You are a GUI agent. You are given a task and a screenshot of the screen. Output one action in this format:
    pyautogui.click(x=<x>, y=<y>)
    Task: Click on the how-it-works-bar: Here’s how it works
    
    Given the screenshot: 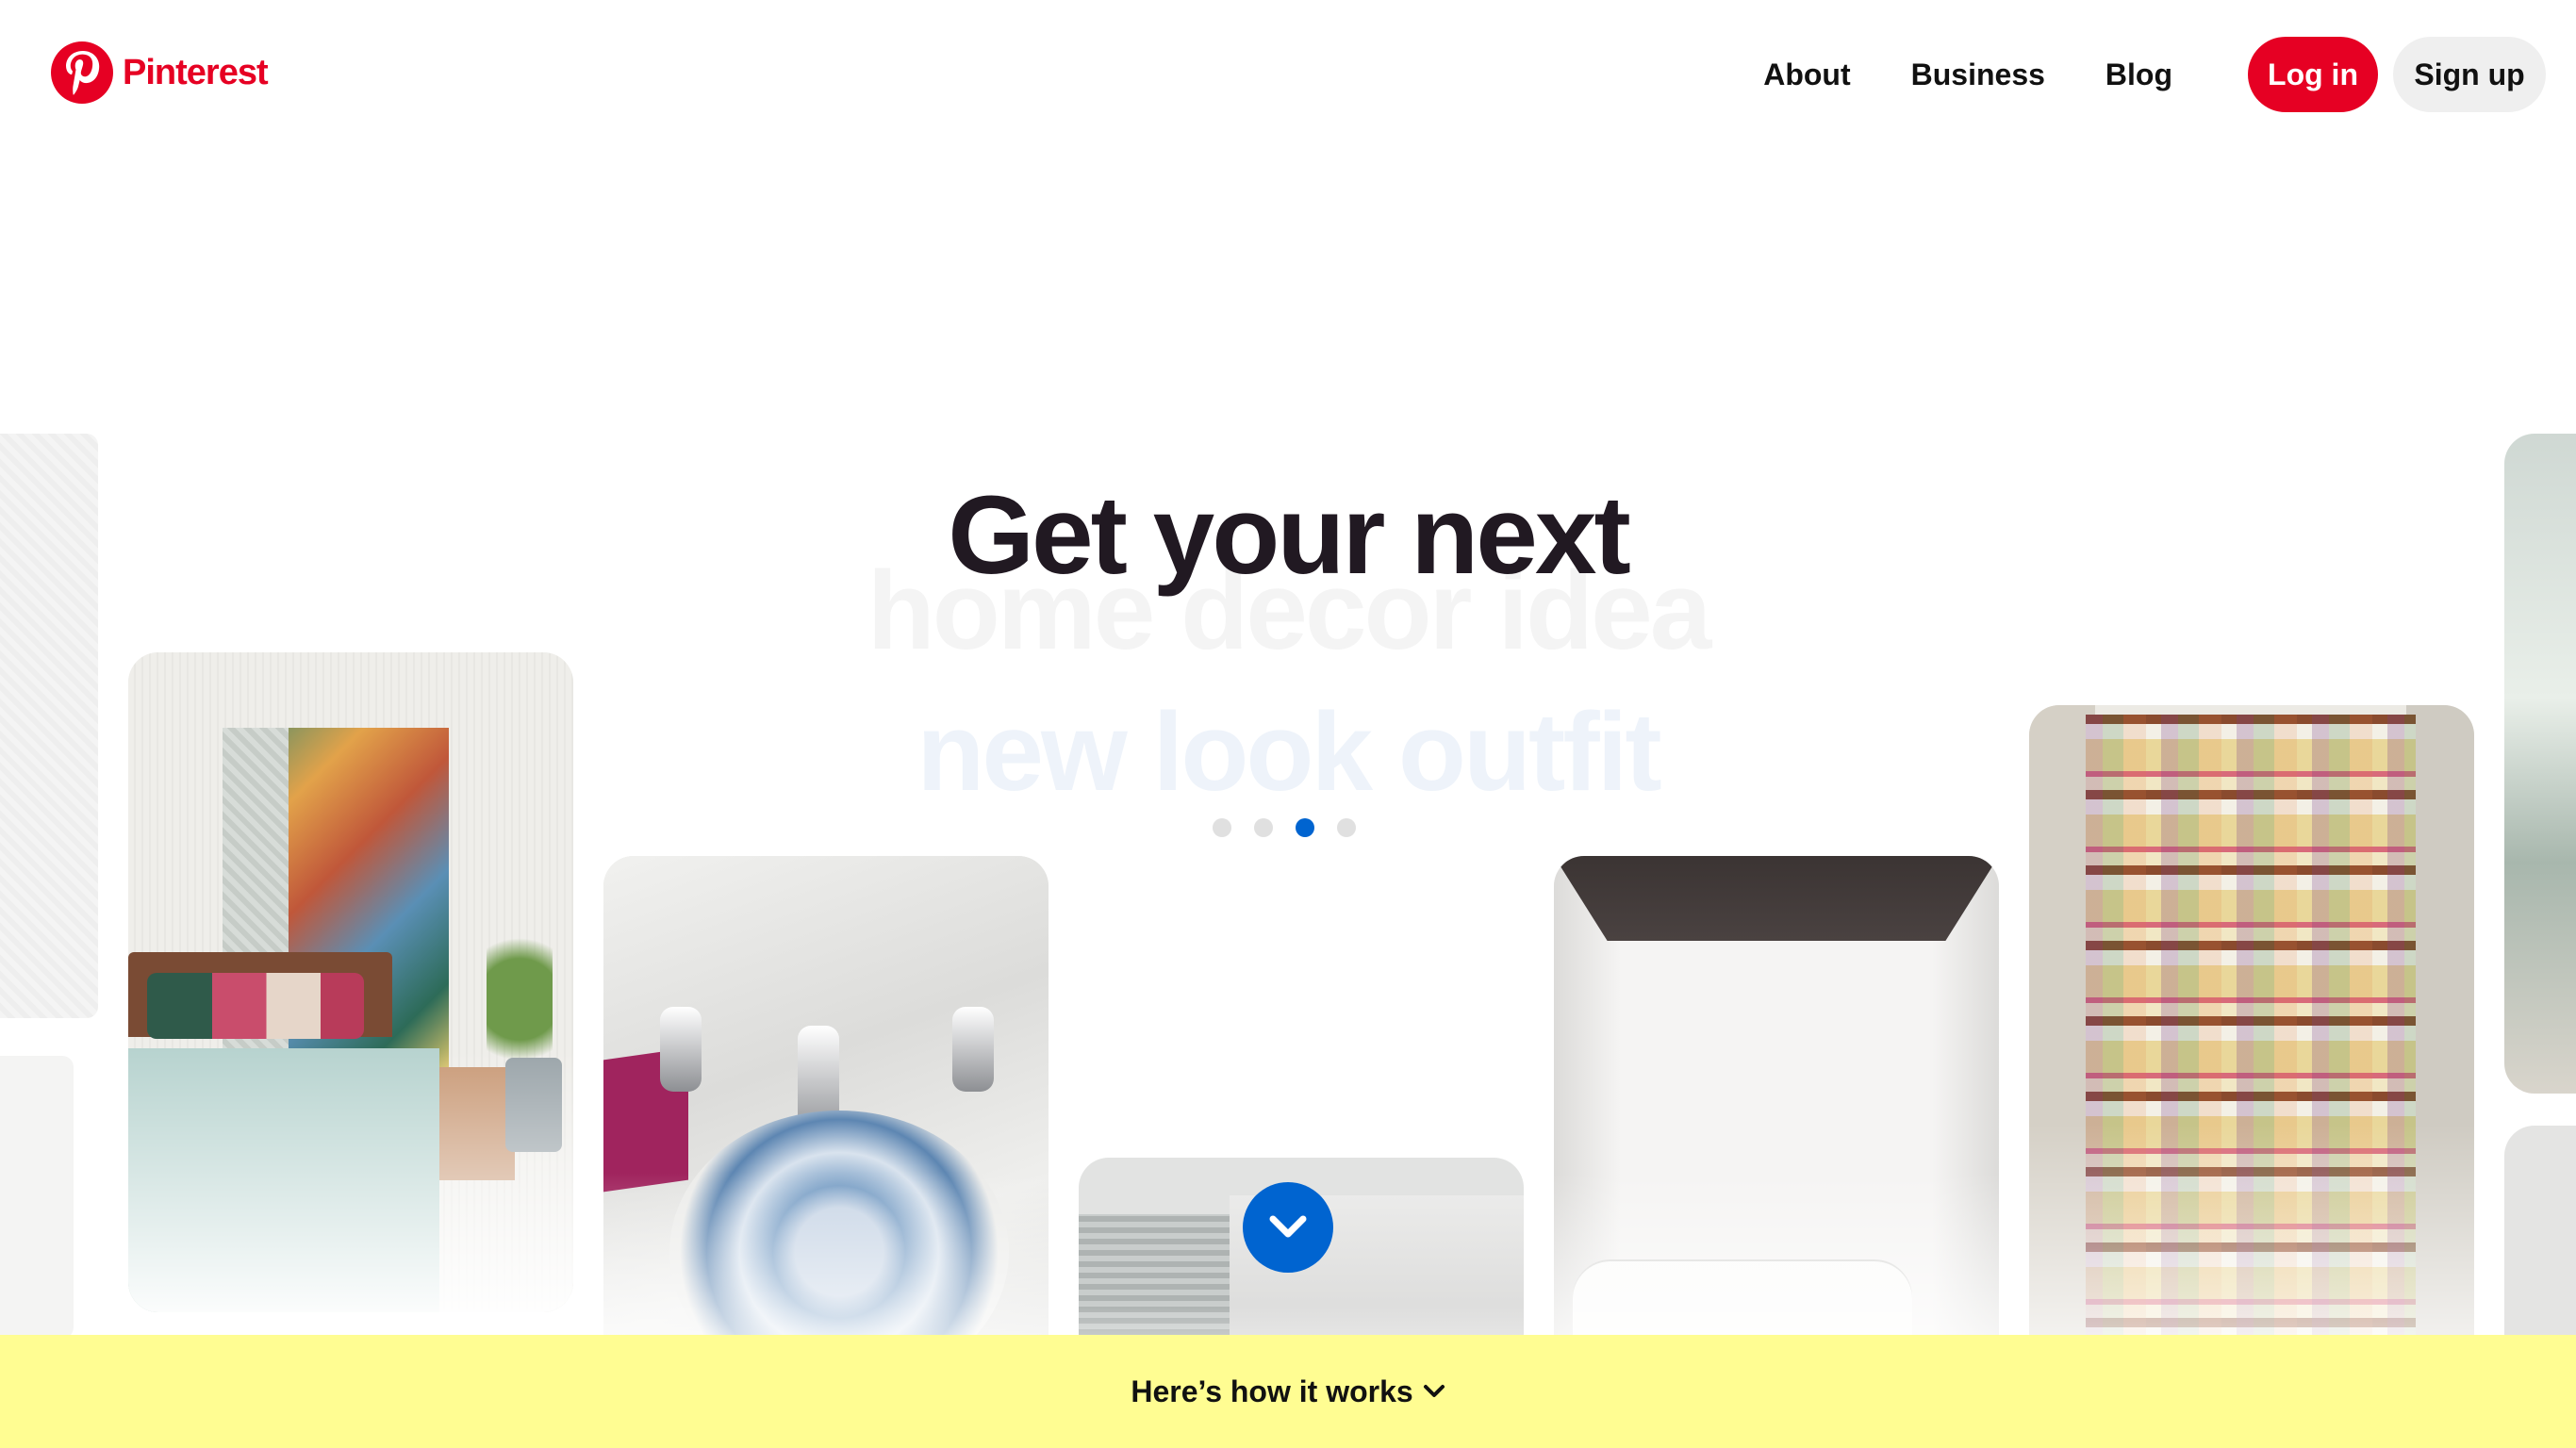 What is the action you would take?
    pyautogui.click(x=1288, y=1391)
    